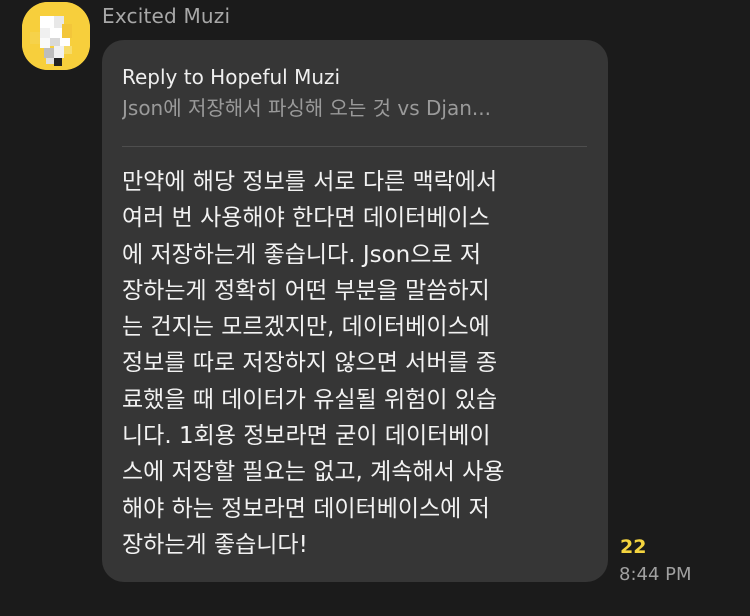  I want to click on muzi-avatar-icon, so click(56, 36).